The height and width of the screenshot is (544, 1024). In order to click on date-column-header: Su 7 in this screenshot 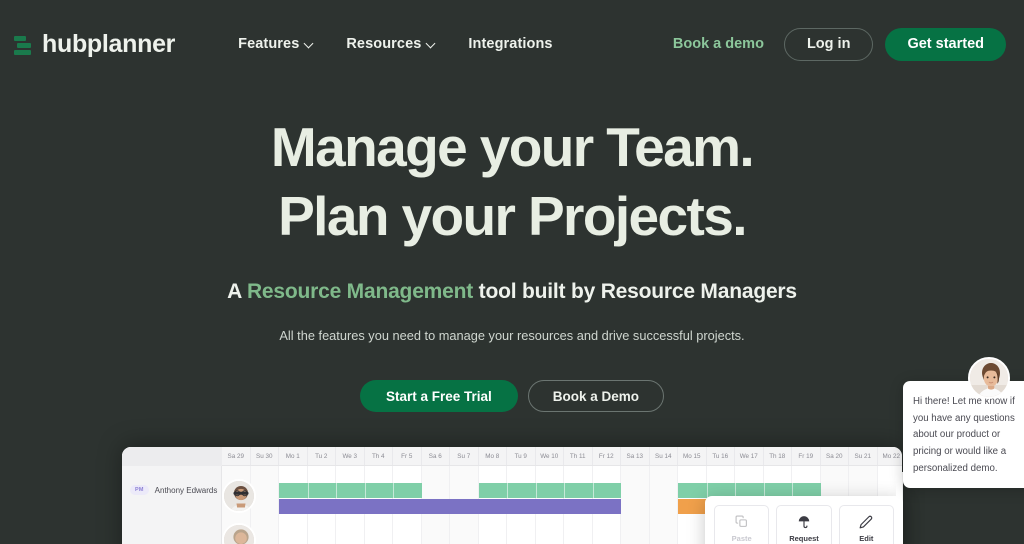, I will do `click(464, 456)`.